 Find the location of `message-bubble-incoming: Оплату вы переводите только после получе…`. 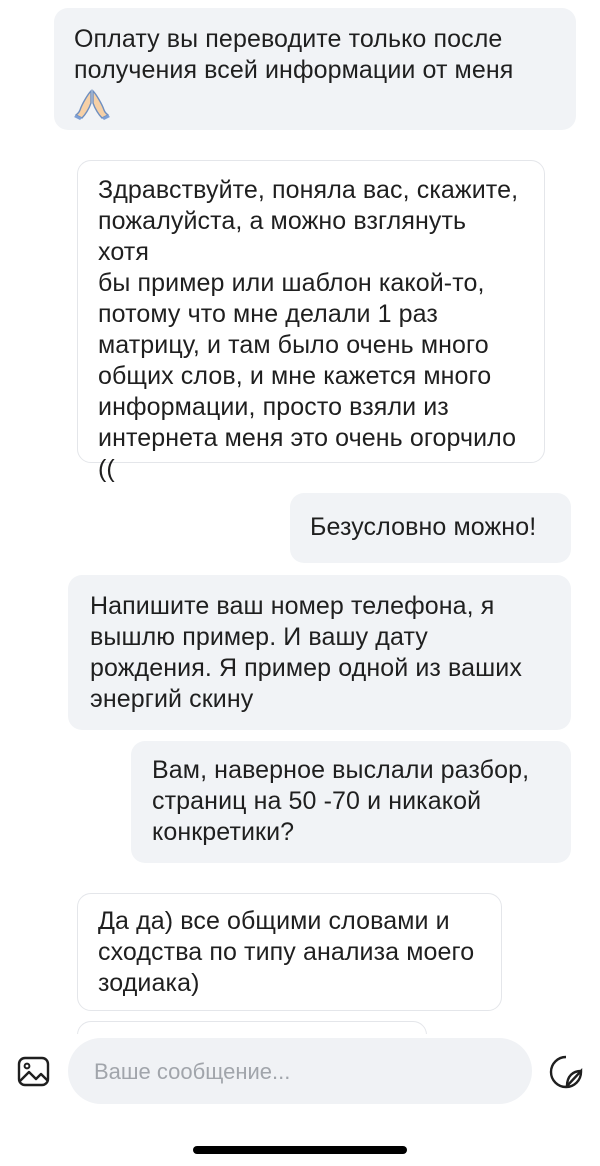

message-bubble-incoming: Оплату вы переводите только после получе… is located at coordinates (315, 69).